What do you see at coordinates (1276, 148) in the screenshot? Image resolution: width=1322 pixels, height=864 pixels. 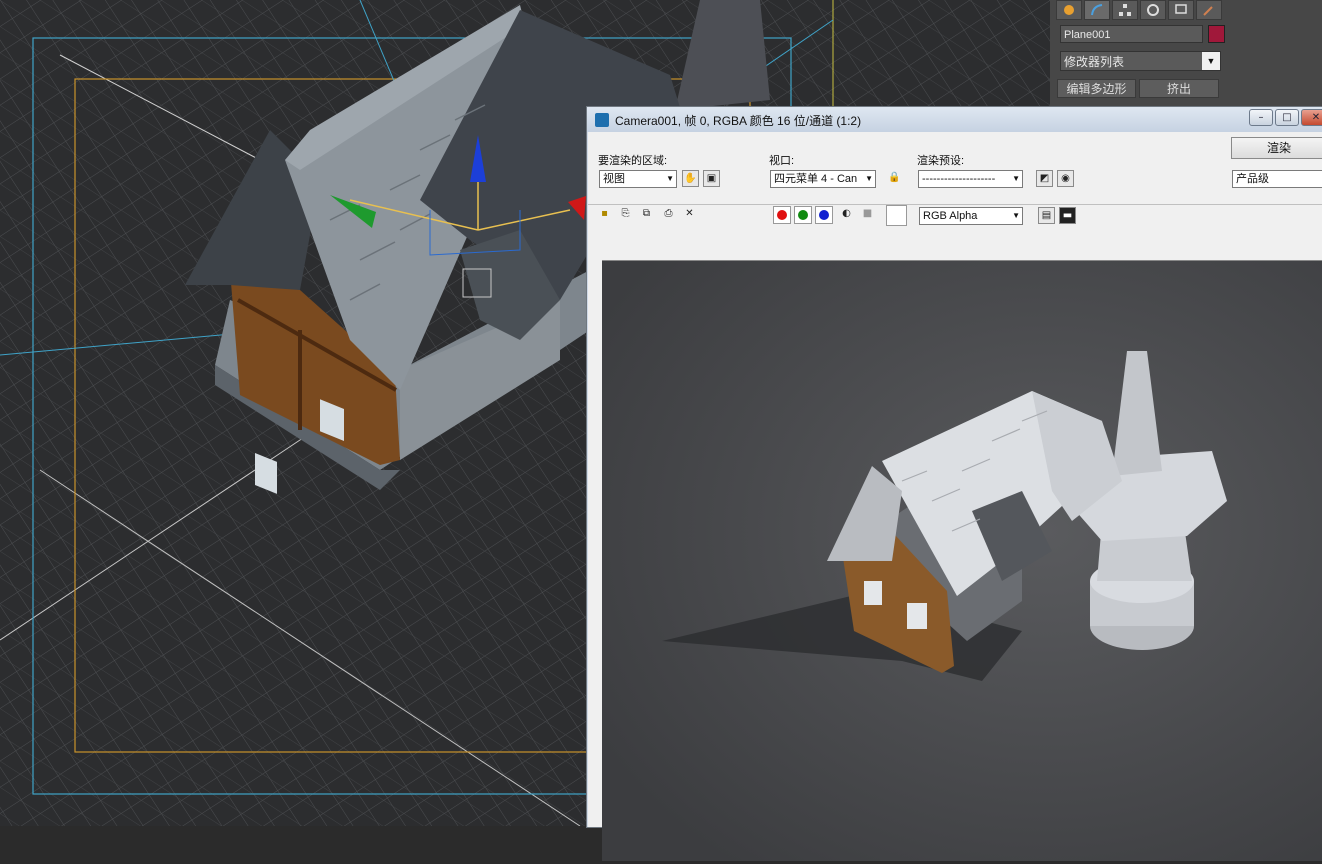 I see `render-button: 渲染` at bounding box center [1276, 148].